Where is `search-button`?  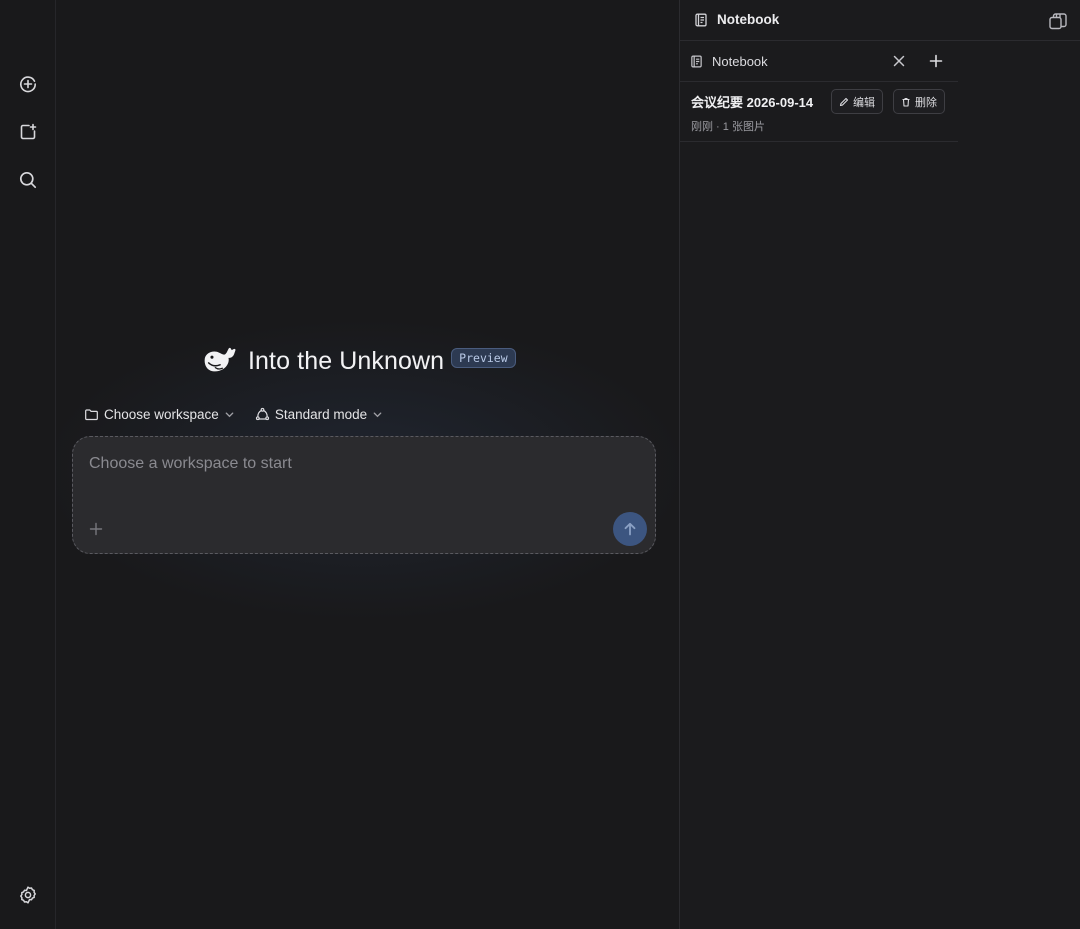 search-button is located at coordinates (28, 180).